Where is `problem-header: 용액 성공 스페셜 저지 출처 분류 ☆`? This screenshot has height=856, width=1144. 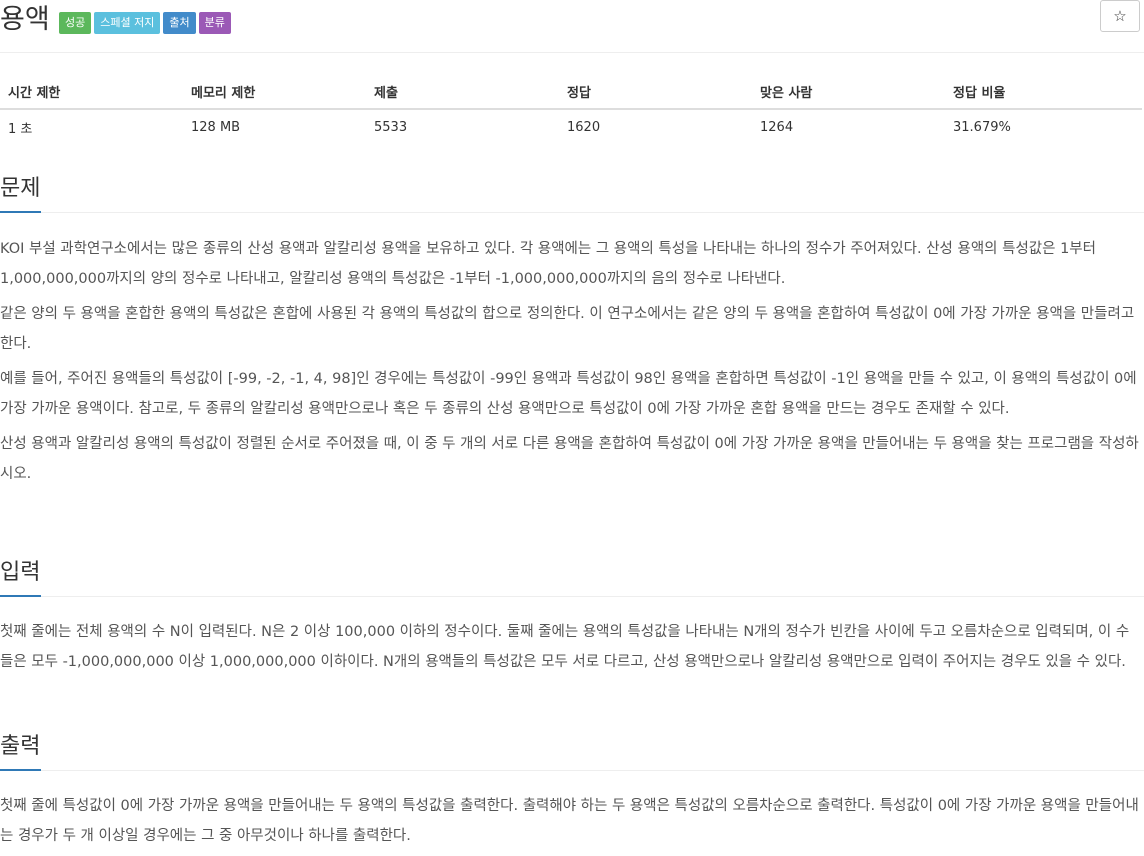 problem-header: 용액 성공 스페셜 저지 출처 분류 ☆ is located at coordinates (572, 21).